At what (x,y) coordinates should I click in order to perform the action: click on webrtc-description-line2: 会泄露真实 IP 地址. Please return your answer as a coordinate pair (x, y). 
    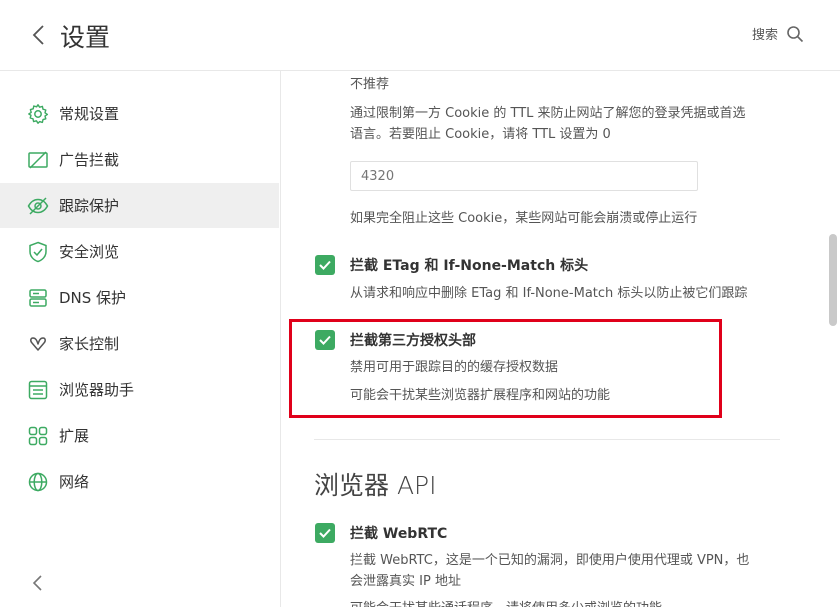
    Looking at the image, I should click on (405, 581).